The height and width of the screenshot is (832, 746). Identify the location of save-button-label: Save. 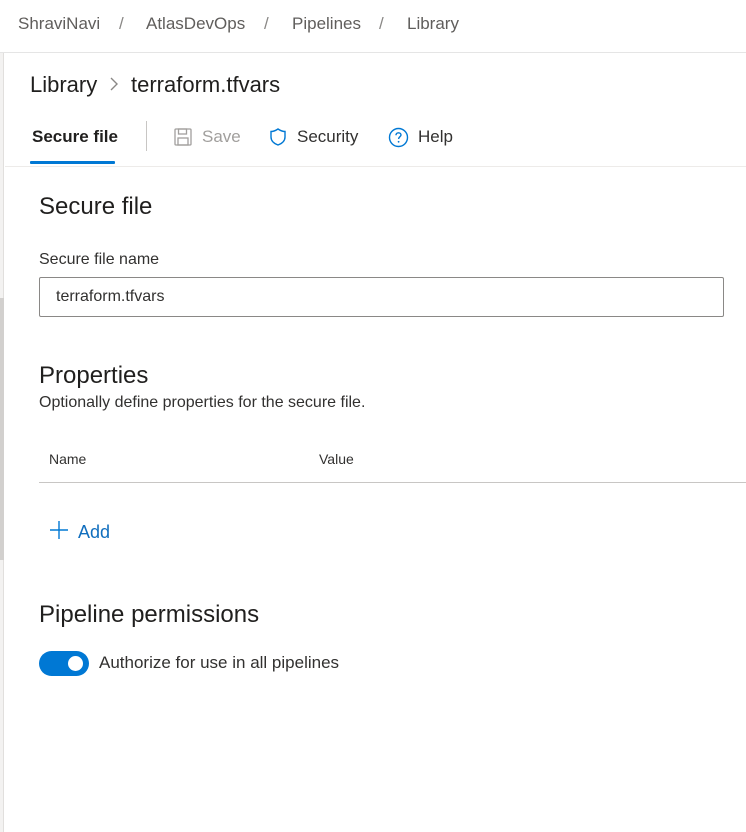
(221, 136).